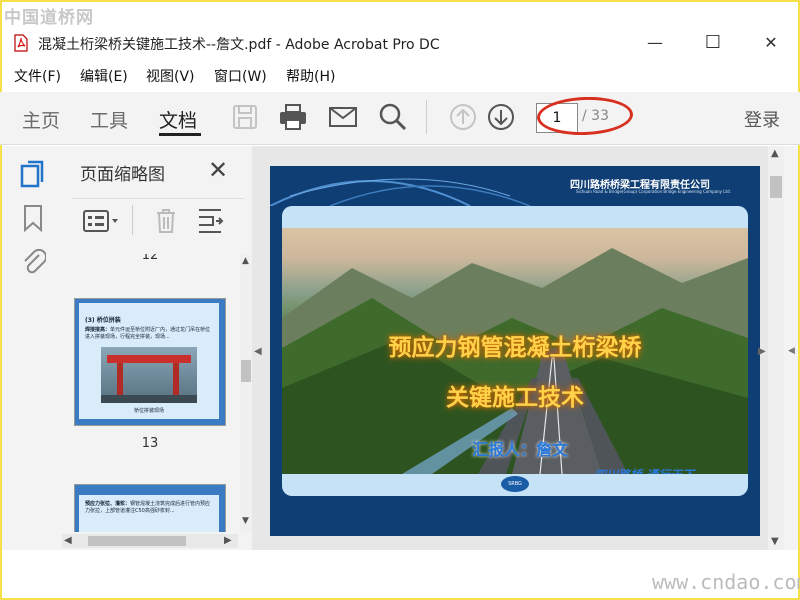 The height and width of the screenshot is (600, 800). I want to click on menu-file: 文件(F), so click(37, 76).